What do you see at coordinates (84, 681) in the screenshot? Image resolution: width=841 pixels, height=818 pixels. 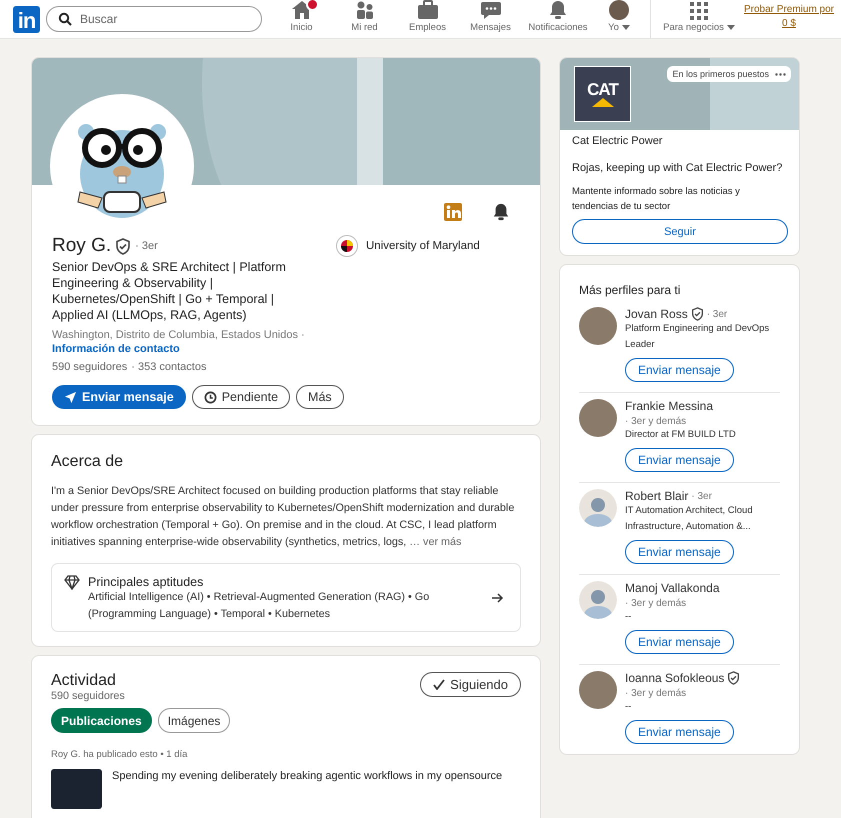 I see `section-title: Actividad` at bounding box center [84, 681].